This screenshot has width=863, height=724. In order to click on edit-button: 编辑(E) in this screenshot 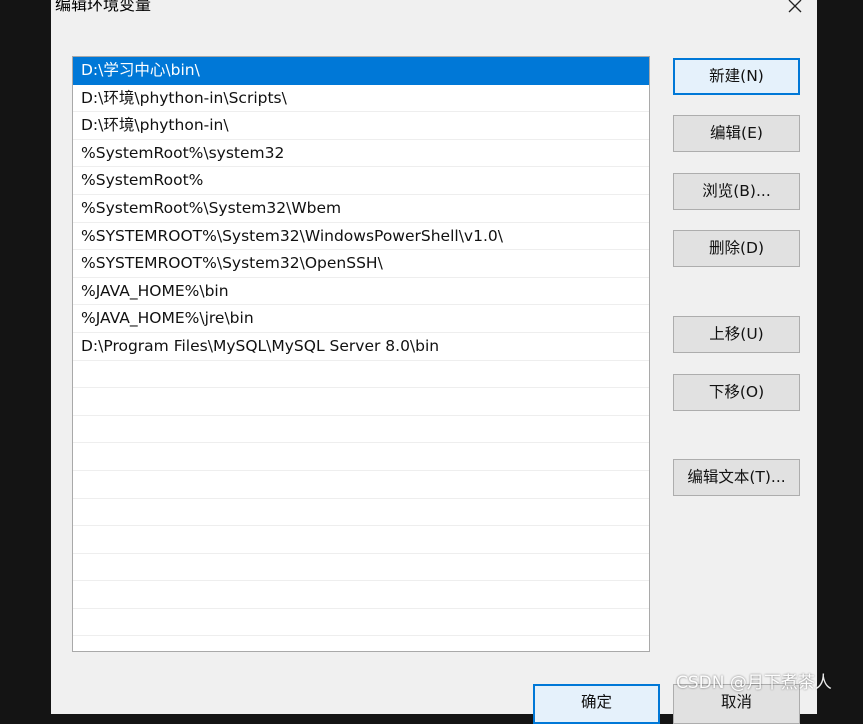, I will do `click(736, 133)`.